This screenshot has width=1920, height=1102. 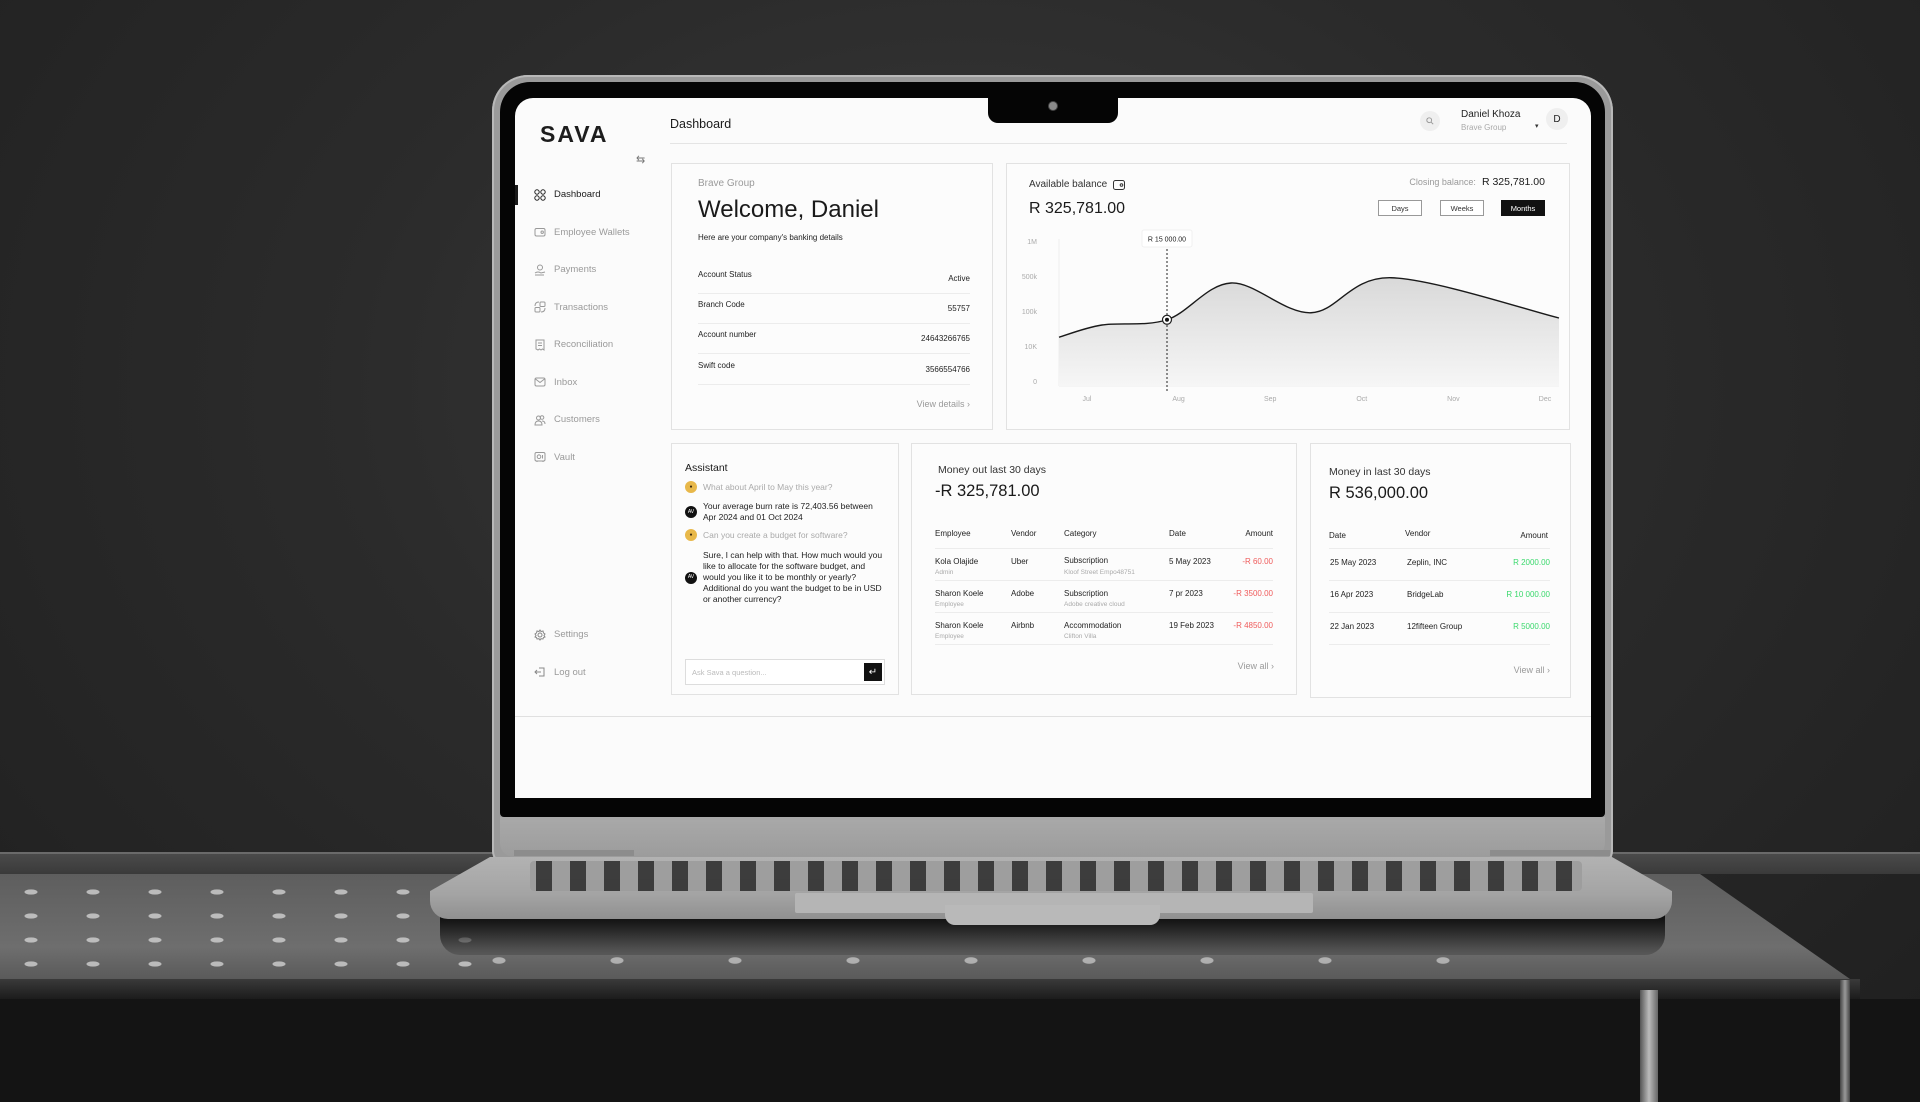 What do you see at coordinates (1528, 594) in the screenshot?
I see `row-amount: R 10 000.00` at bounding box center [1528, 594].